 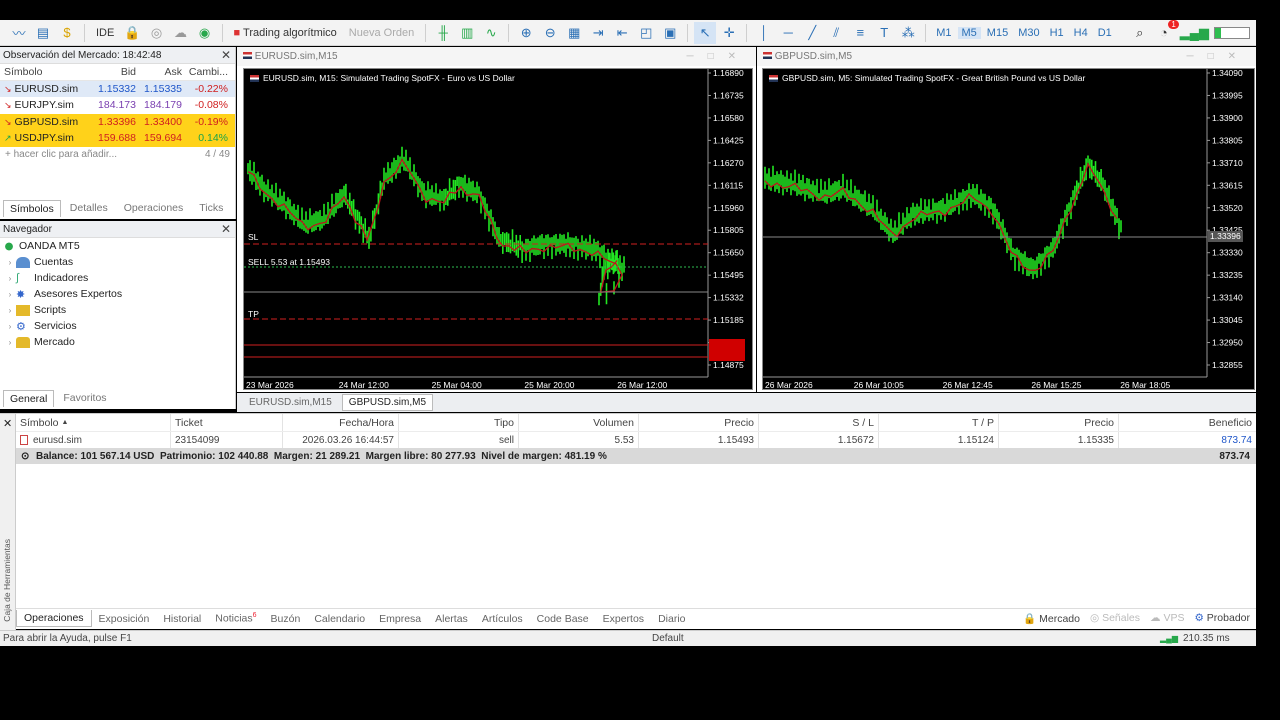 I want to click on zoom-in-icon: ⊕, so click(x=526, y=33).